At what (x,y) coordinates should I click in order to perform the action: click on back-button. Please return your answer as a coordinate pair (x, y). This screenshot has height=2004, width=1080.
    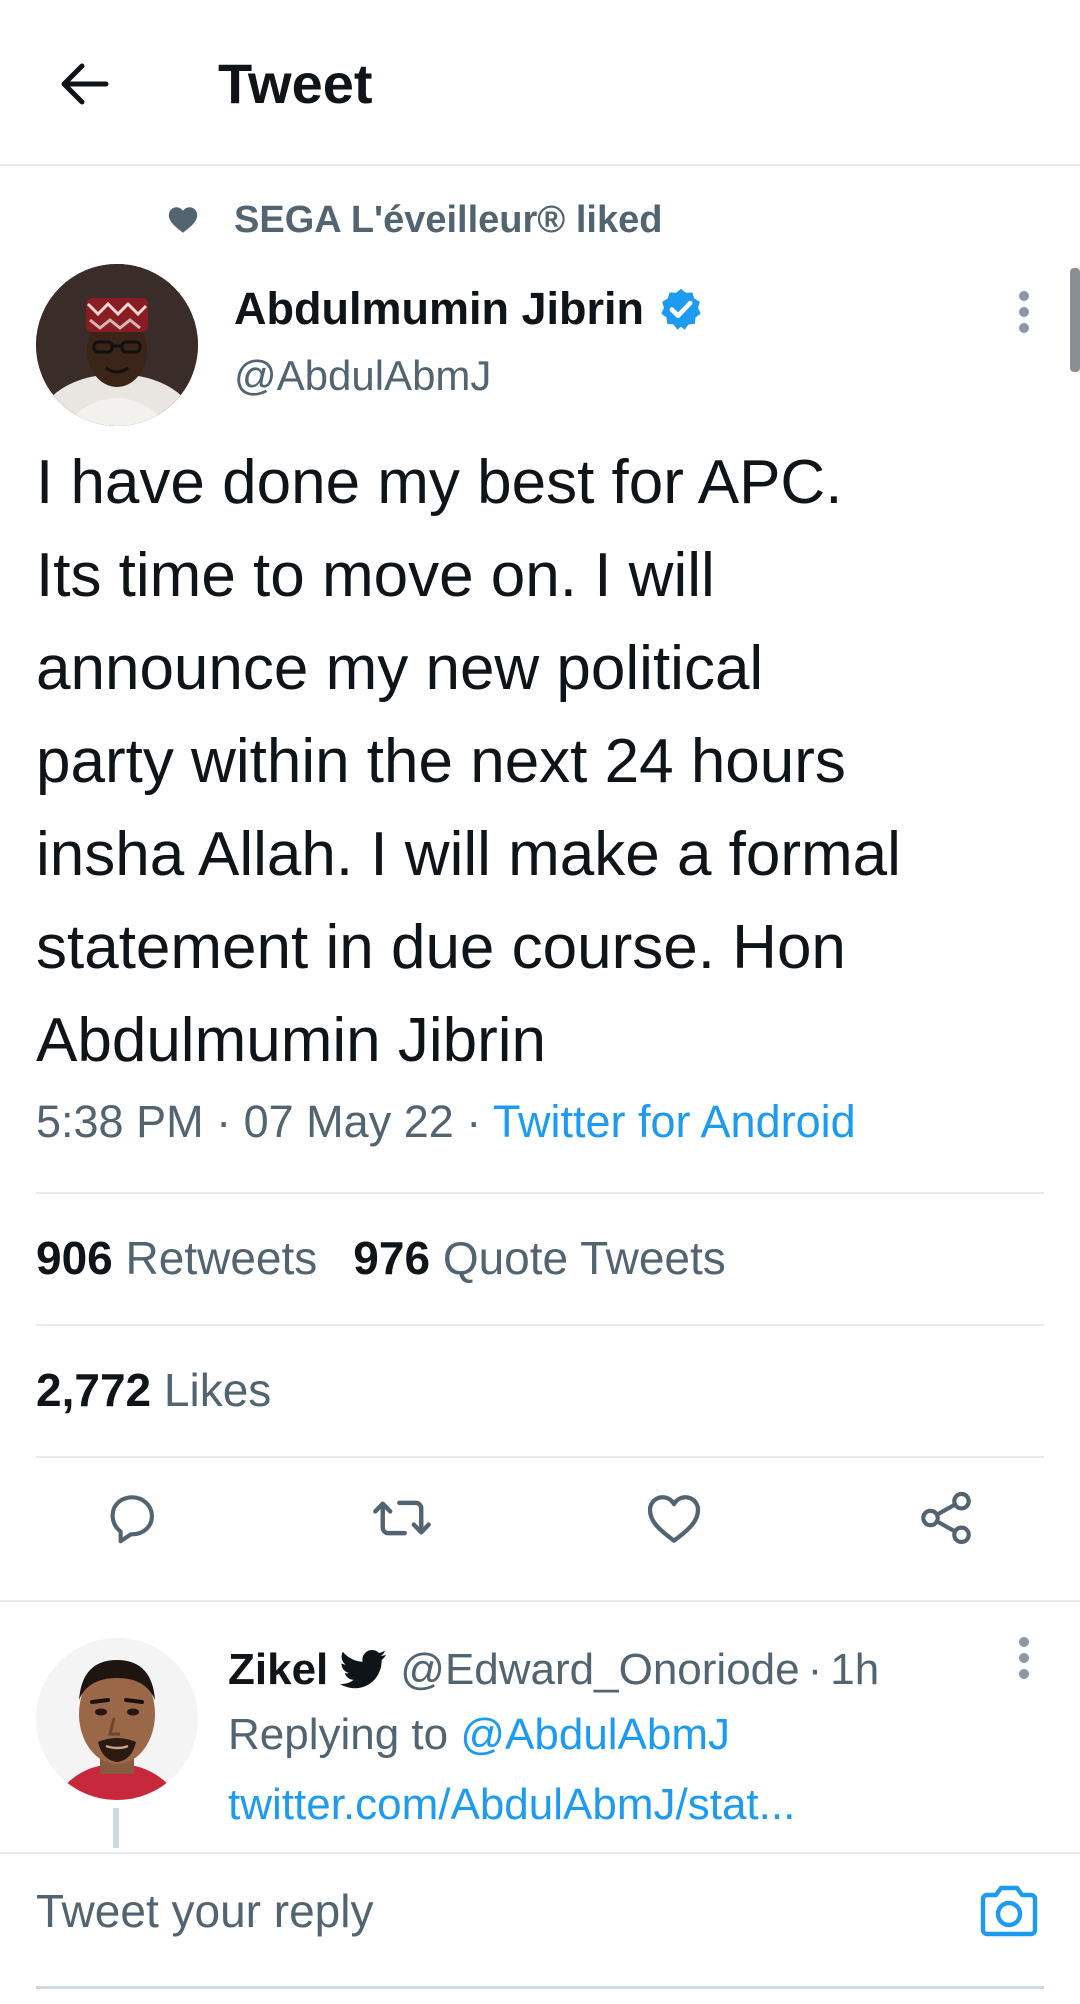
    Looking at the image, I should click on (84, 84).